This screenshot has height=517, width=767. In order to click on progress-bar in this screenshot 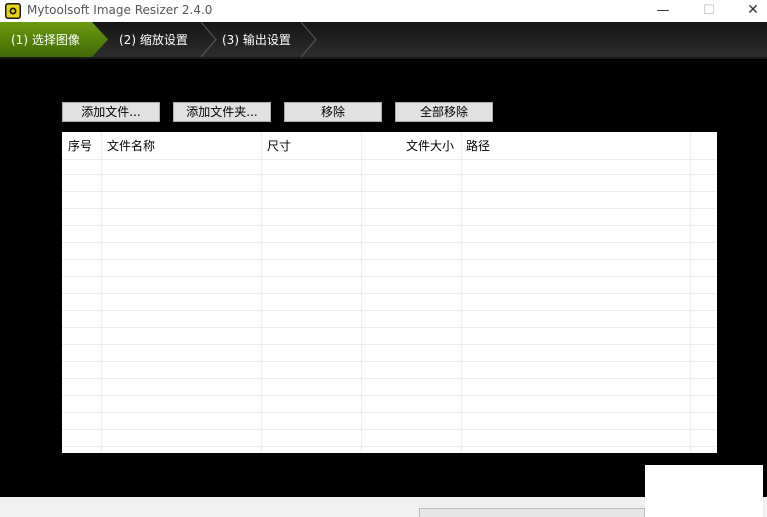, I will do `click(532, 512)`.